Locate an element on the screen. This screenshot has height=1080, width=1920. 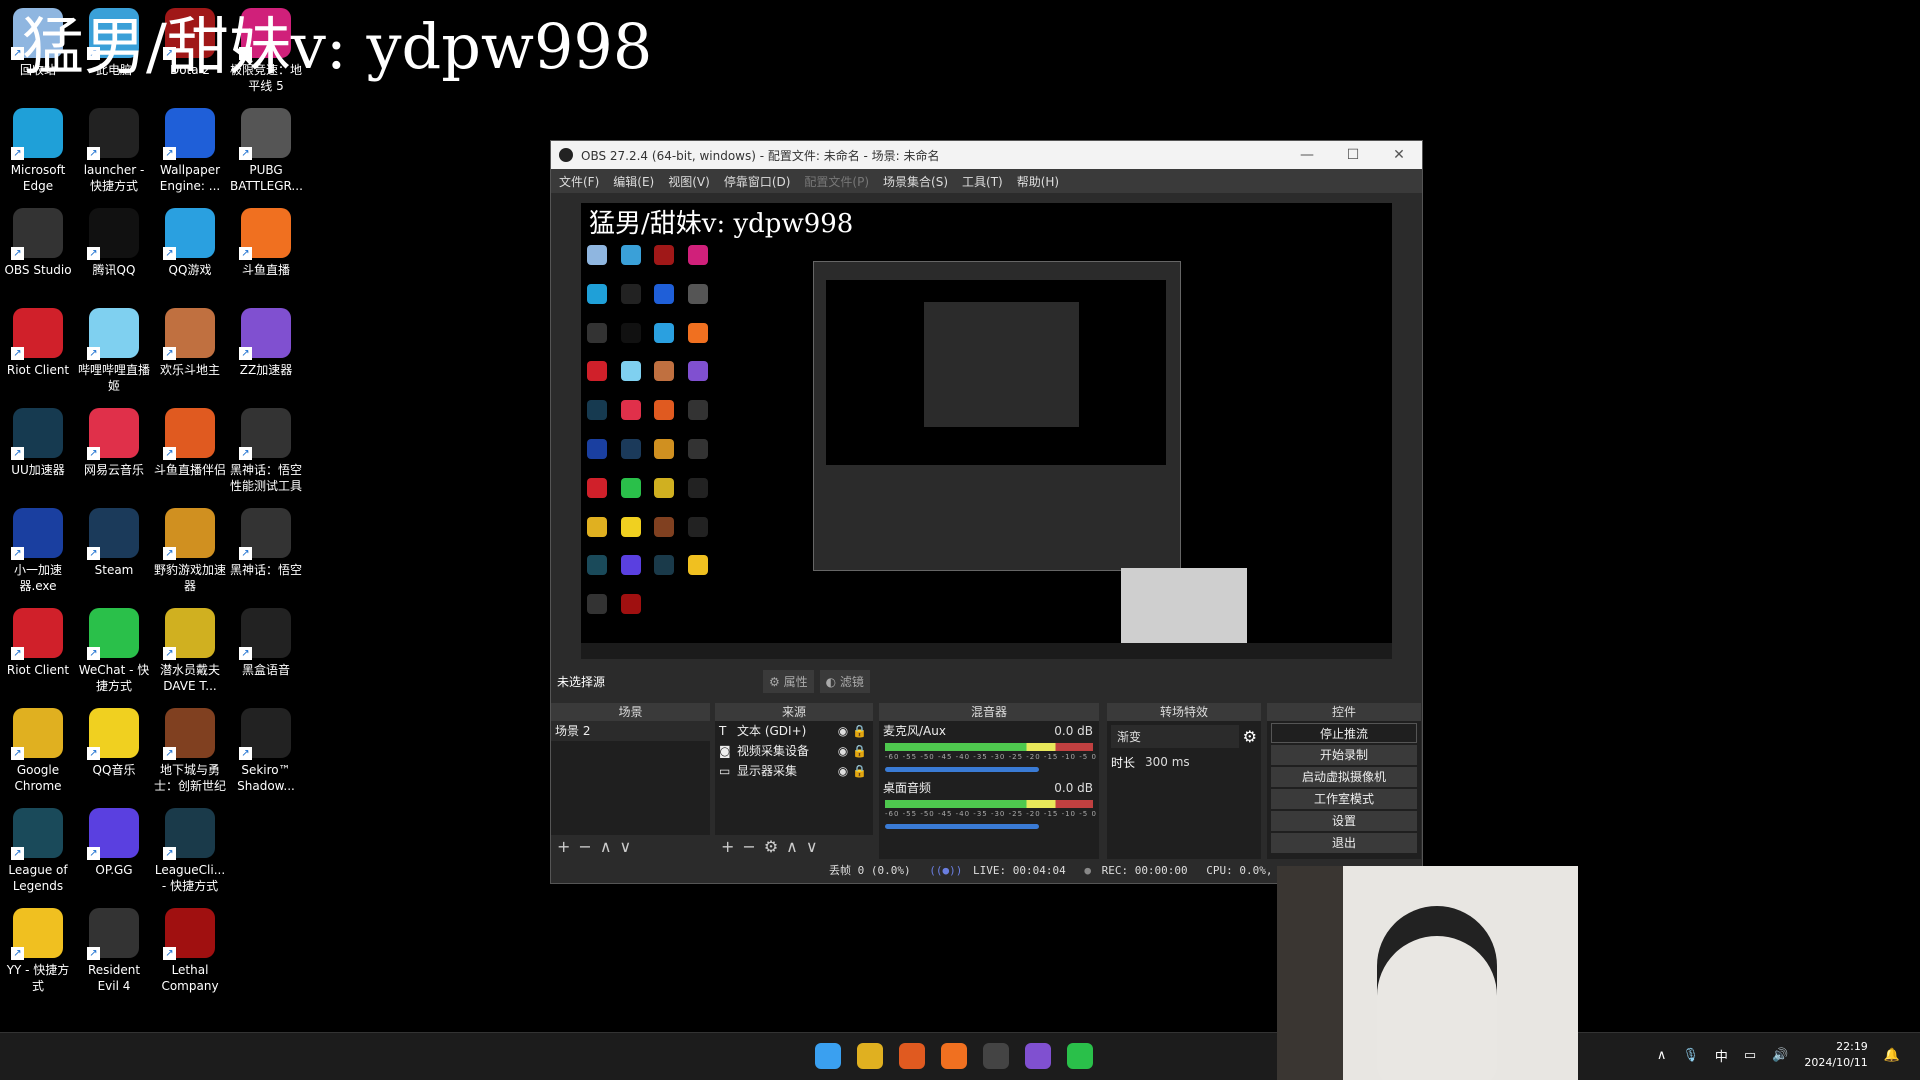
desktop-icon-label: WeChat - 快捷方式 is located at coordinates (114, 678).